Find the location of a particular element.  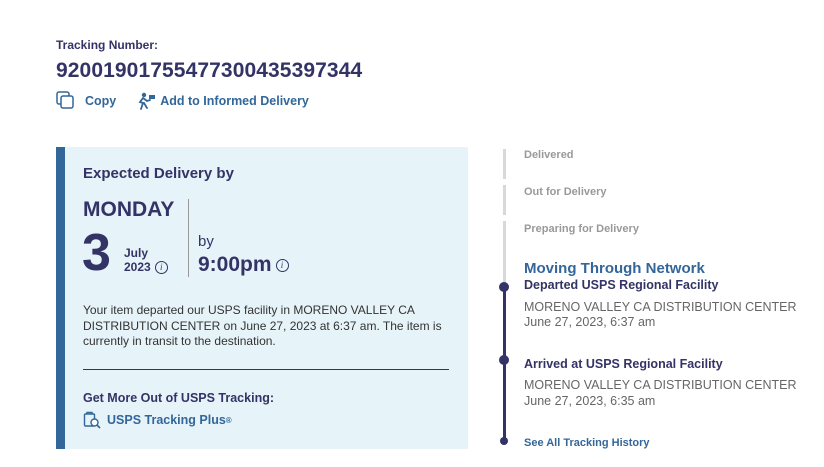

delivery-by-label: by is located at coordinates (206, 241).